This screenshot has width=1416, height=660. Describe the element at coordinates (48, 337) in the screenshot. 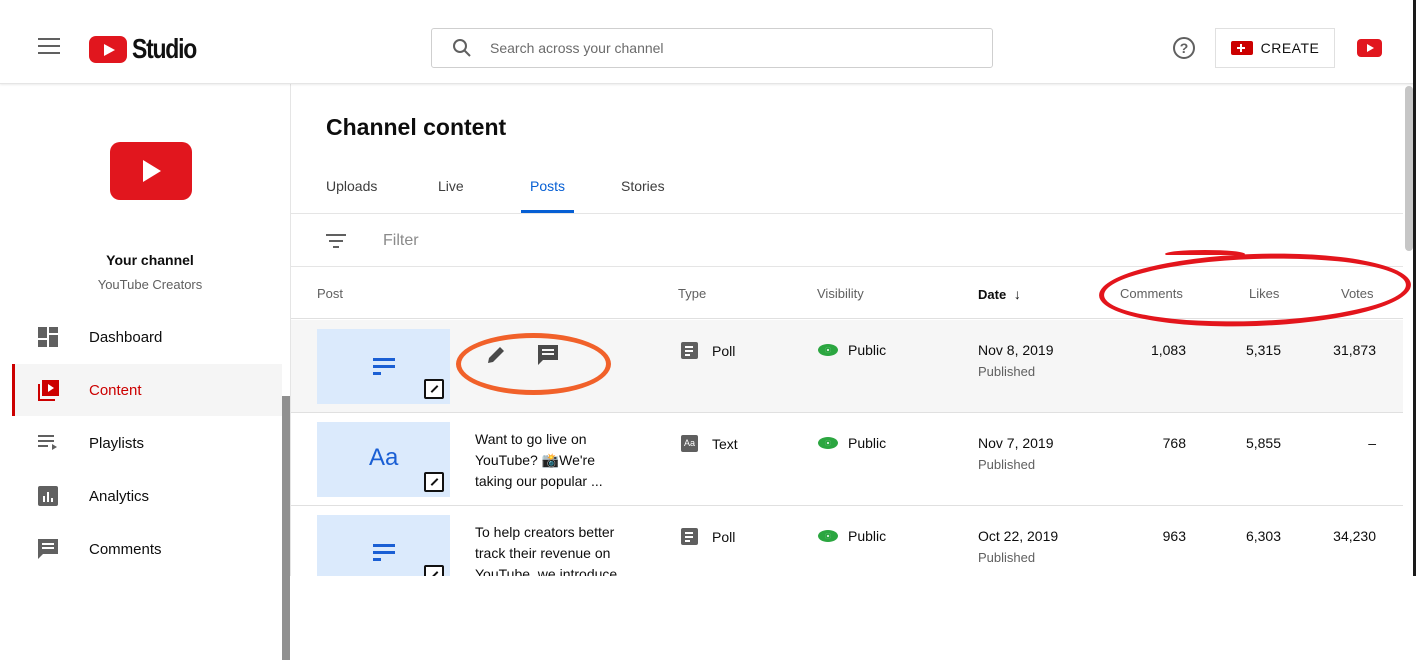

I see `dashboard-icon` at that location.